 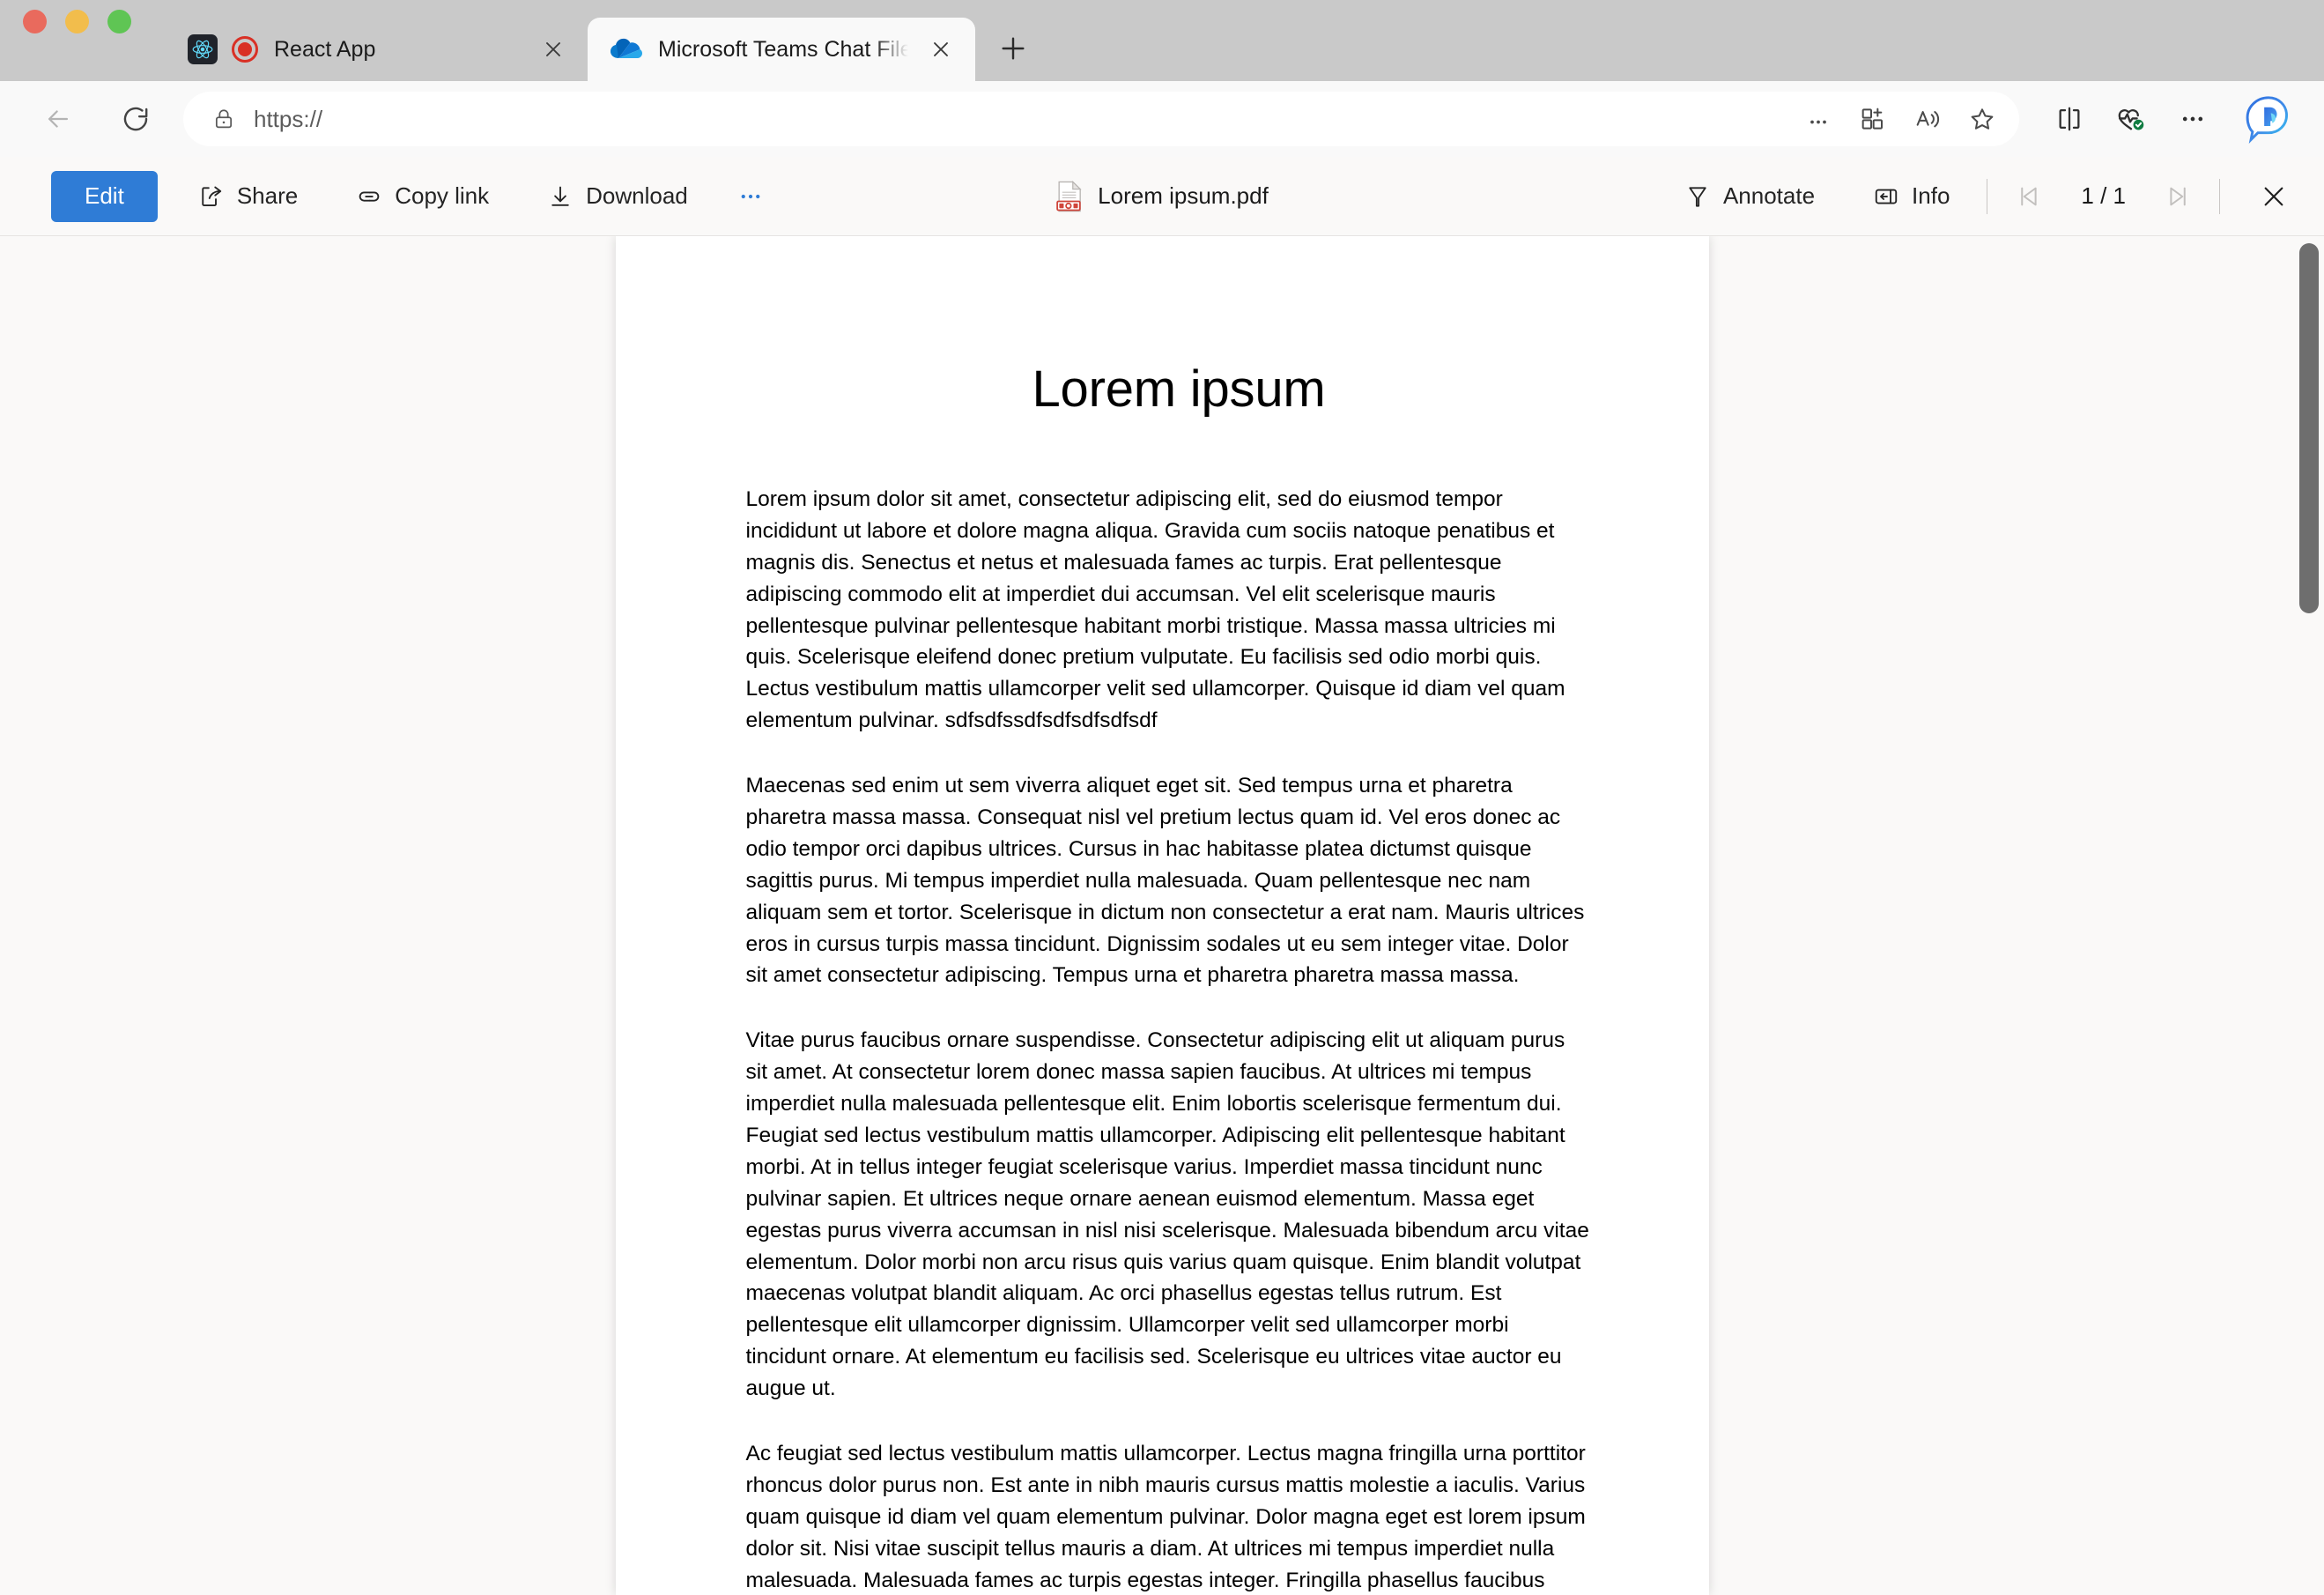 I want to click on annotate-button: Annotate, so click(x=1749, y=196).